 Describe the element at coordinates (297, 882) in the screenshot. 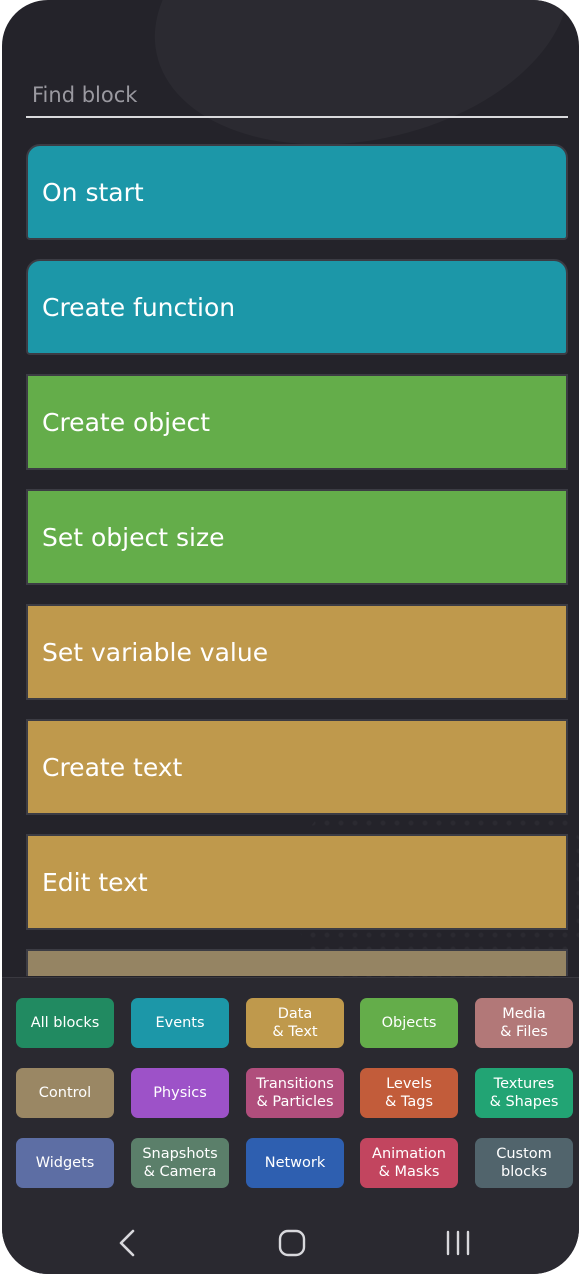

I see `block-edit-text: Edit text` at that location.